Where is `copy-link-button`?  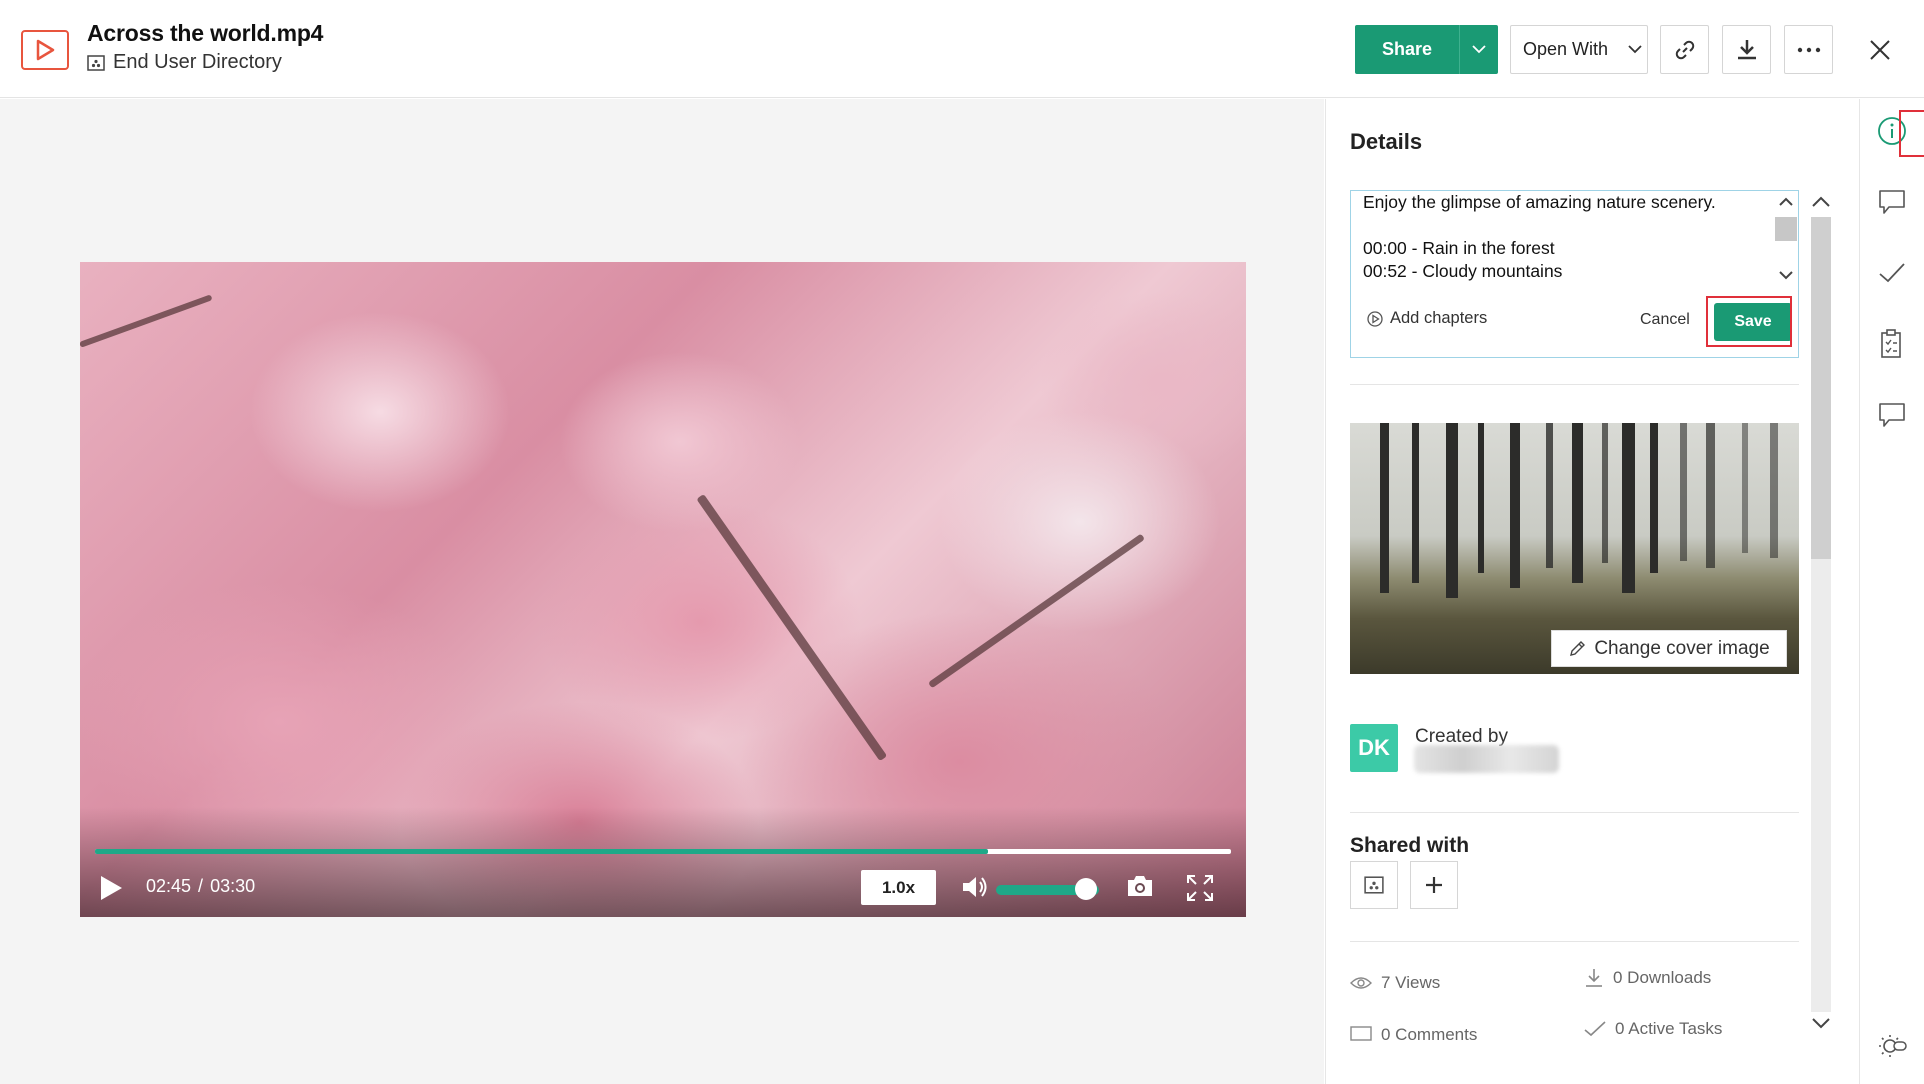
copy-link-button is located at coordinates (1684, 49).